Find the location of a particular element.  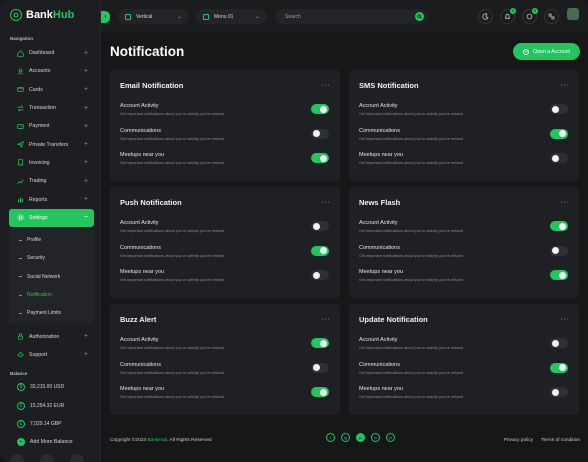

instagram-icon: ig is located at coordinates (345, 437).